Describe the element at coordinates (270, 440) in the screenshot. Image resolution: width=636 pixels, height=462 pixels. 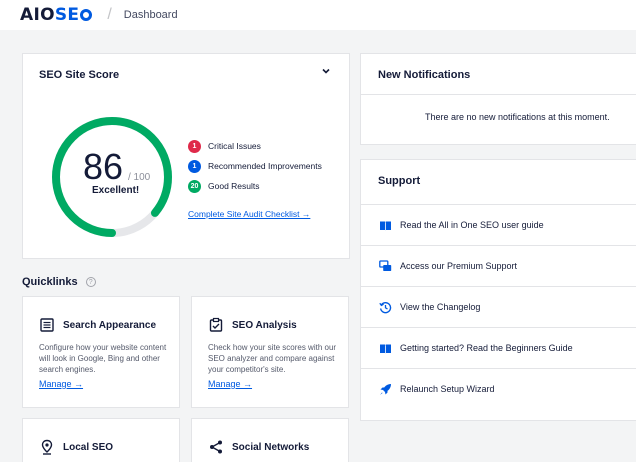
I see `quicklink-social-networks: Social Networks` at that location.